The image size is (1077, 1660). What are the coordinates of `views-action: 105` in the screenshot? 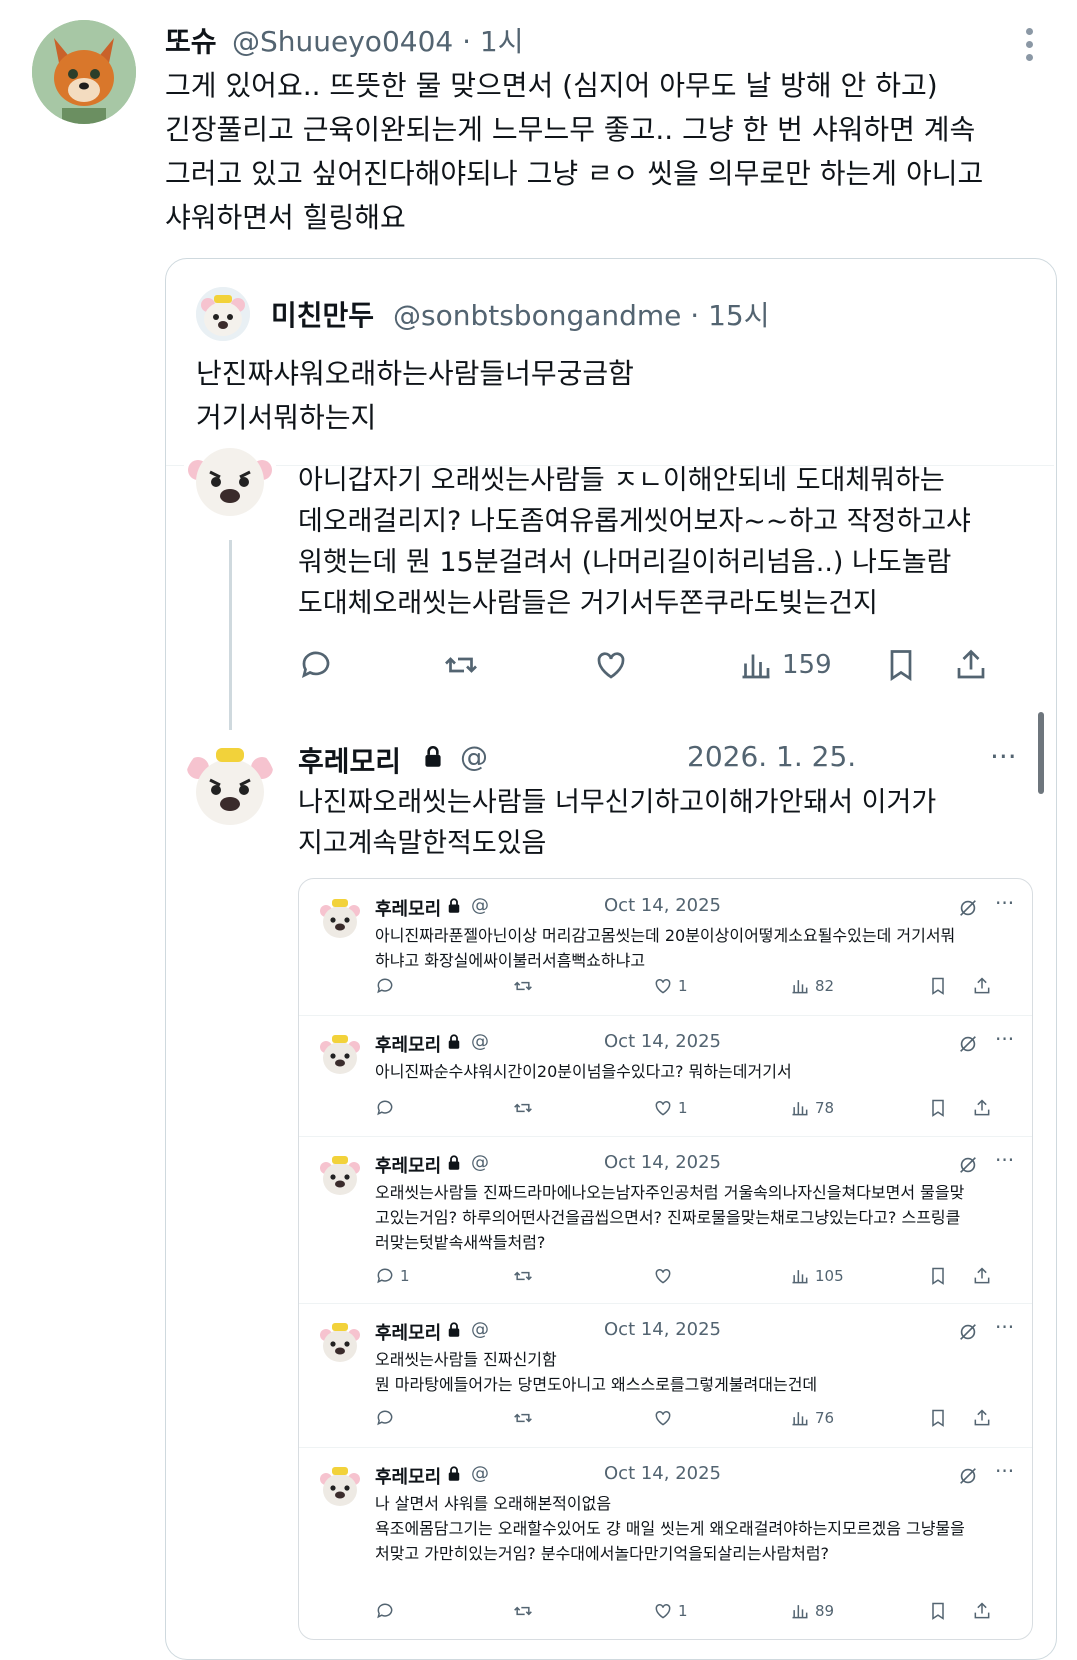 It's located at (817, 1276).